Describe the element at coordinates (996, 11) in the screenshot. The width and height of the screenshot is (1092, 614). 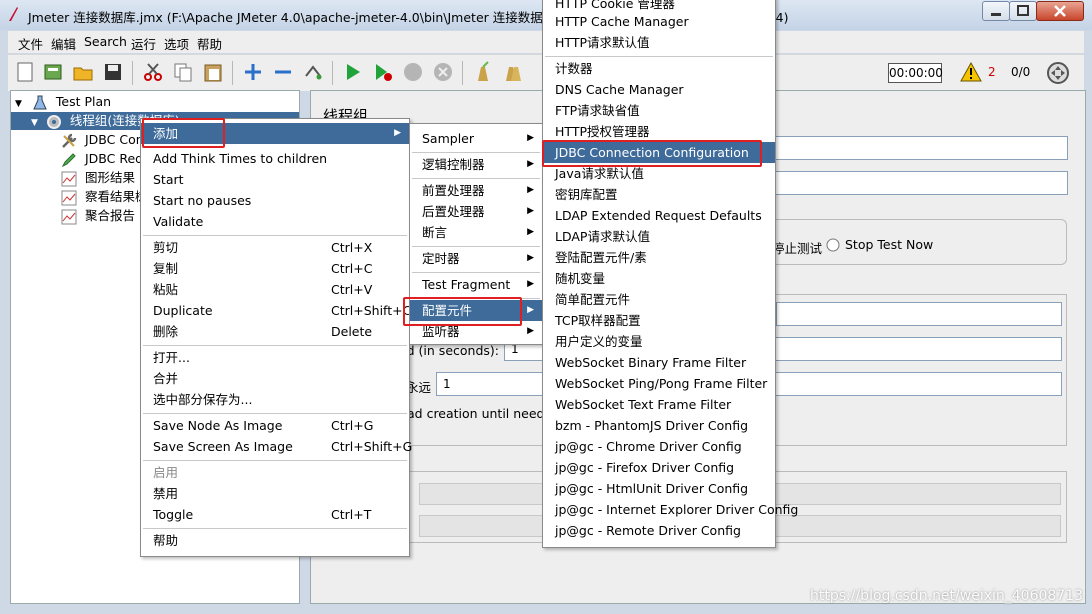
I see `minimize-button` at that location.